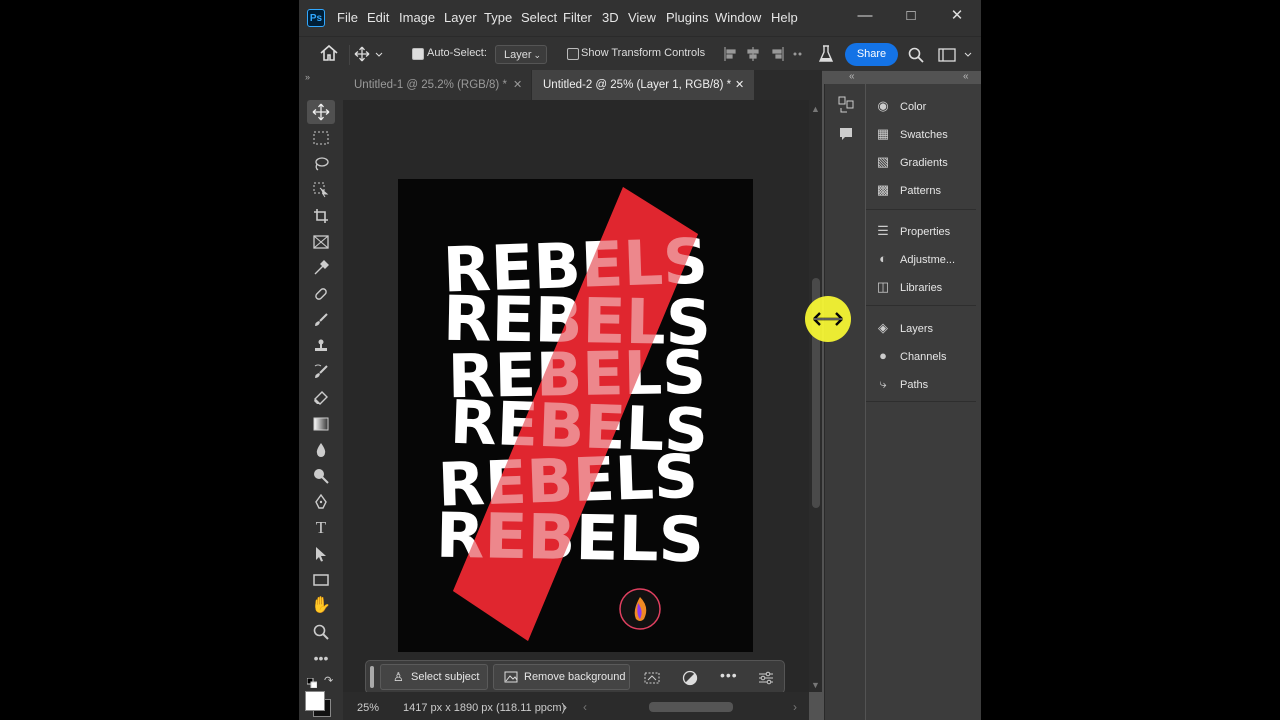  What do you see at coordinates (321, 606) in the screenshot?
I see `hand-tool-icon: ✋` at bounding box center [321, 606].